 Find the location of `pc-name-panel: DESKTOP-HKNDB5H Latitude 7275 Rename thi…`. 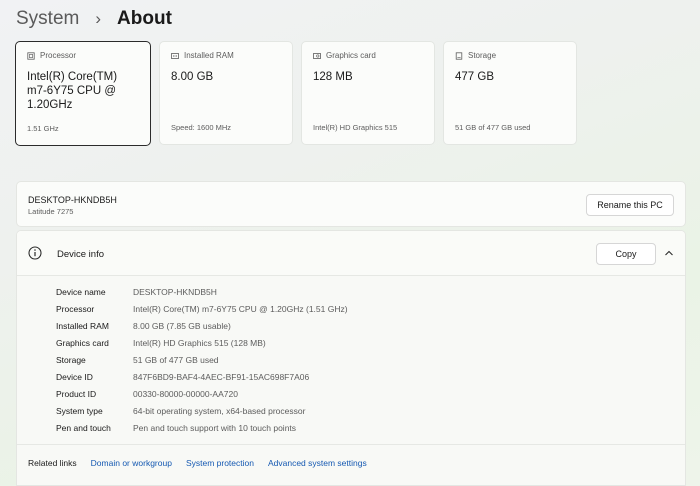

pc-name-panel: DESKTOP-HKNDB5H Latitude 7275 Rename thi… is located at coordinates (351, 204).